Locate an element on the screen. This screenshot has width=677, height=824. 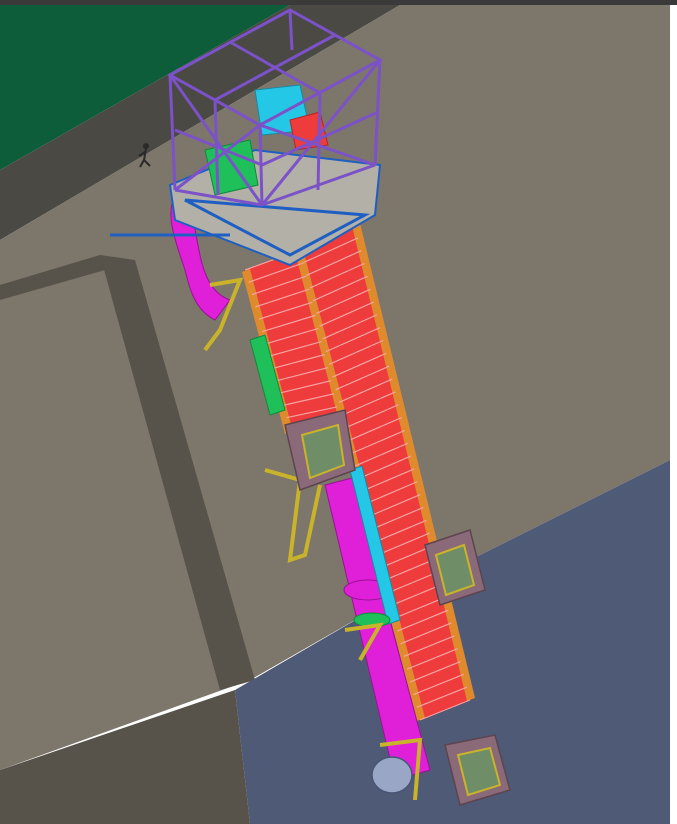
blue-cylinder is located at coordinates (392, 775).